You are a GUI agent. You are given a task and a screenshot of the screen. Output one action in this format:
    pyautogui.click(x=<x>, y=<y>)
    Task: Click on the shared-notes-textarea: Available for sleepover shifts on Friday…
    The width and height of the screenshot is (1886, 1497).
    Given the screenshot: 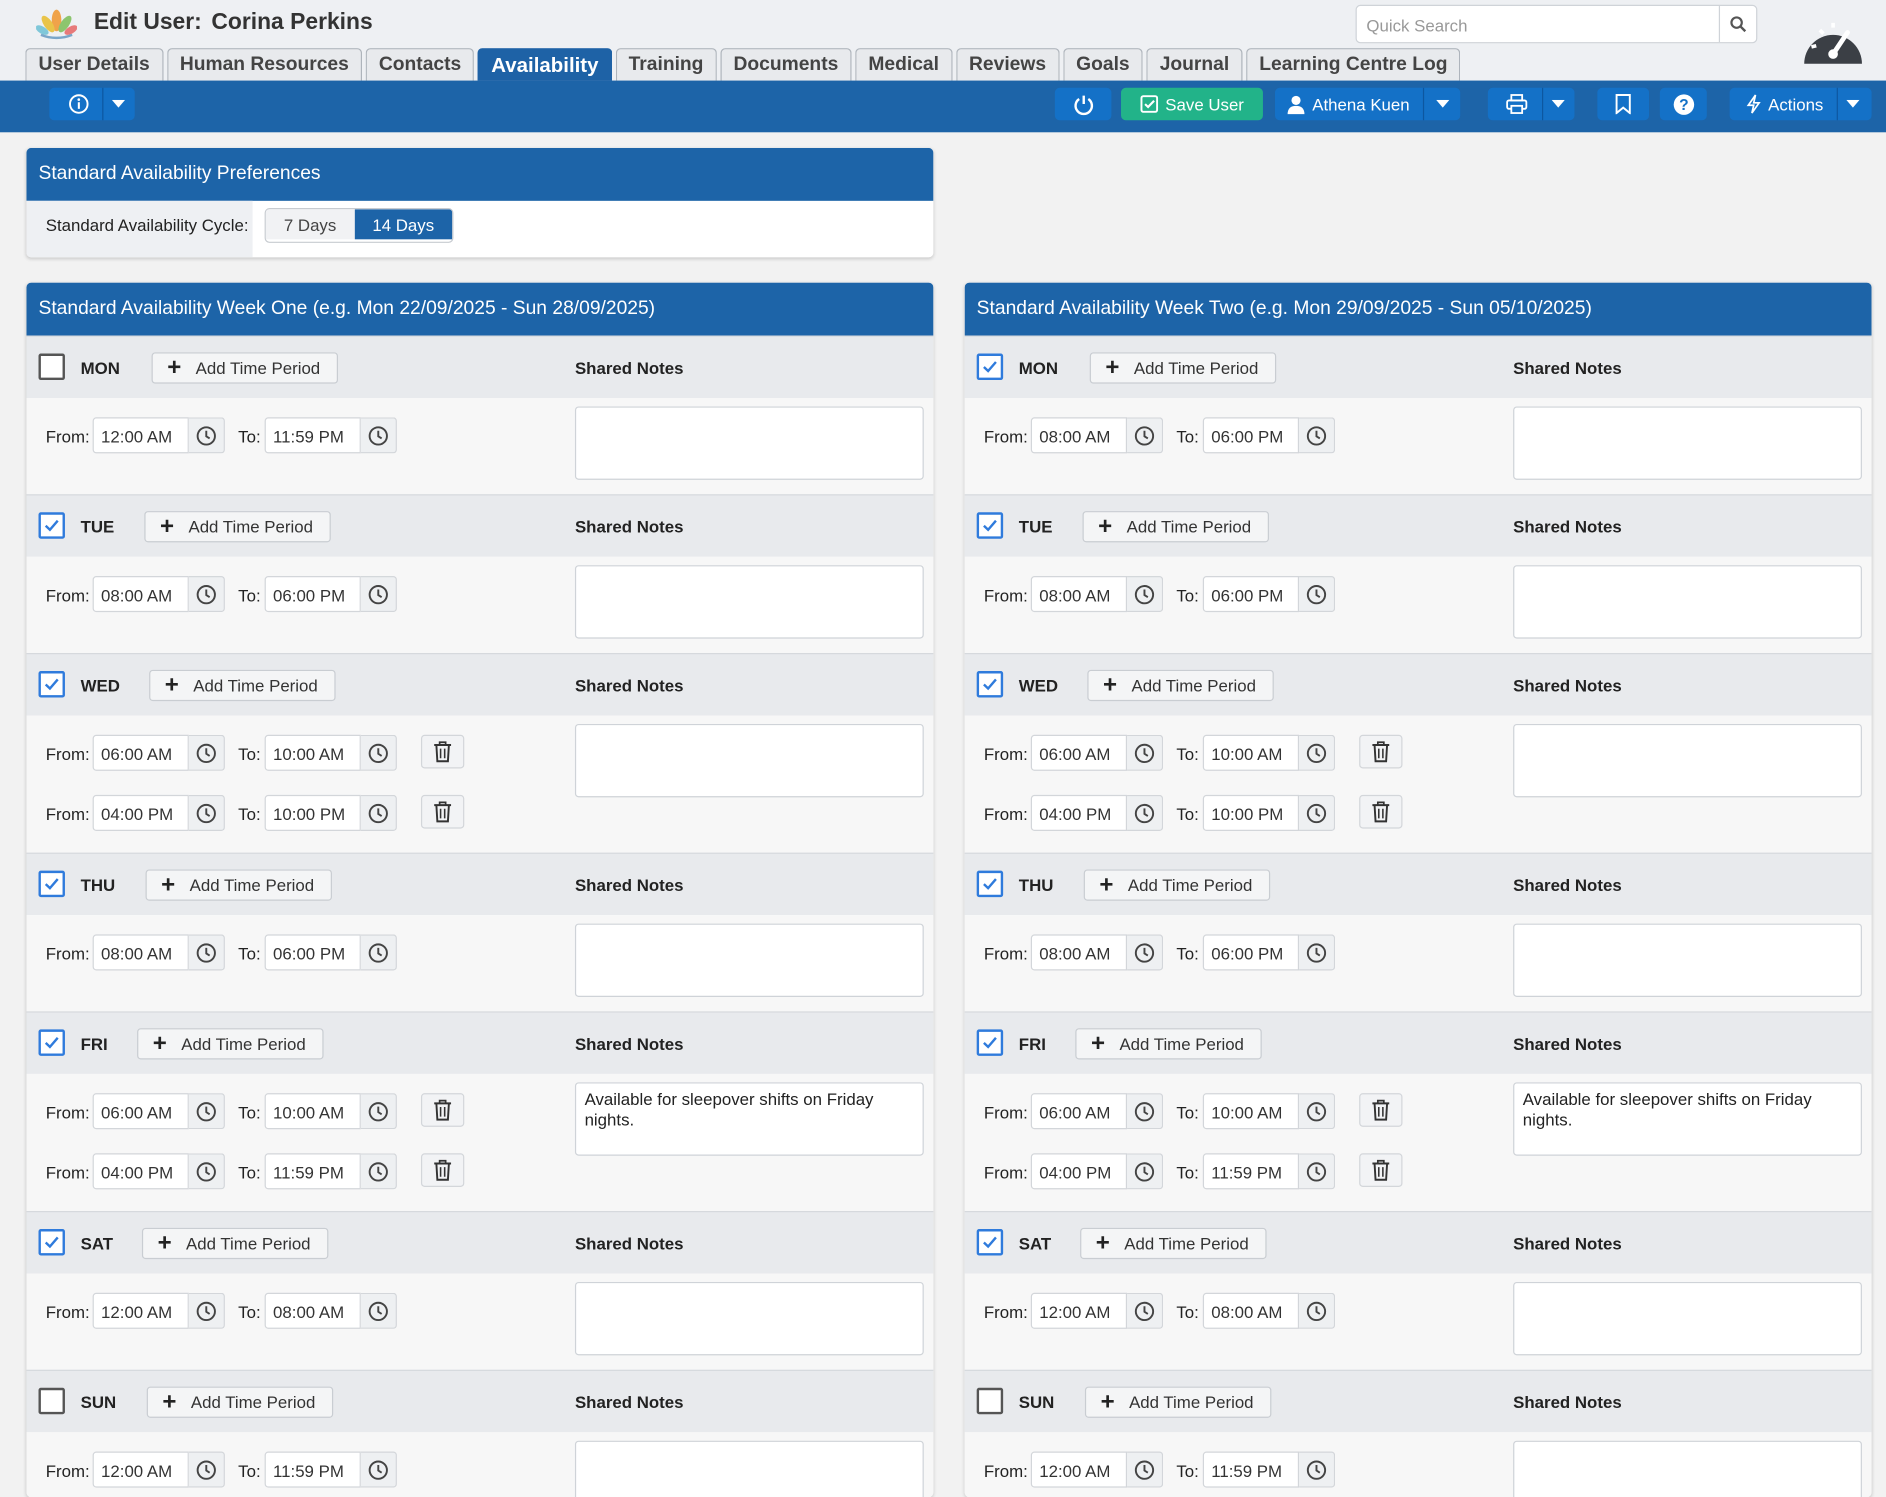 What is the action you would take?
    pyautogui.click(x=1687, y=1119)
    